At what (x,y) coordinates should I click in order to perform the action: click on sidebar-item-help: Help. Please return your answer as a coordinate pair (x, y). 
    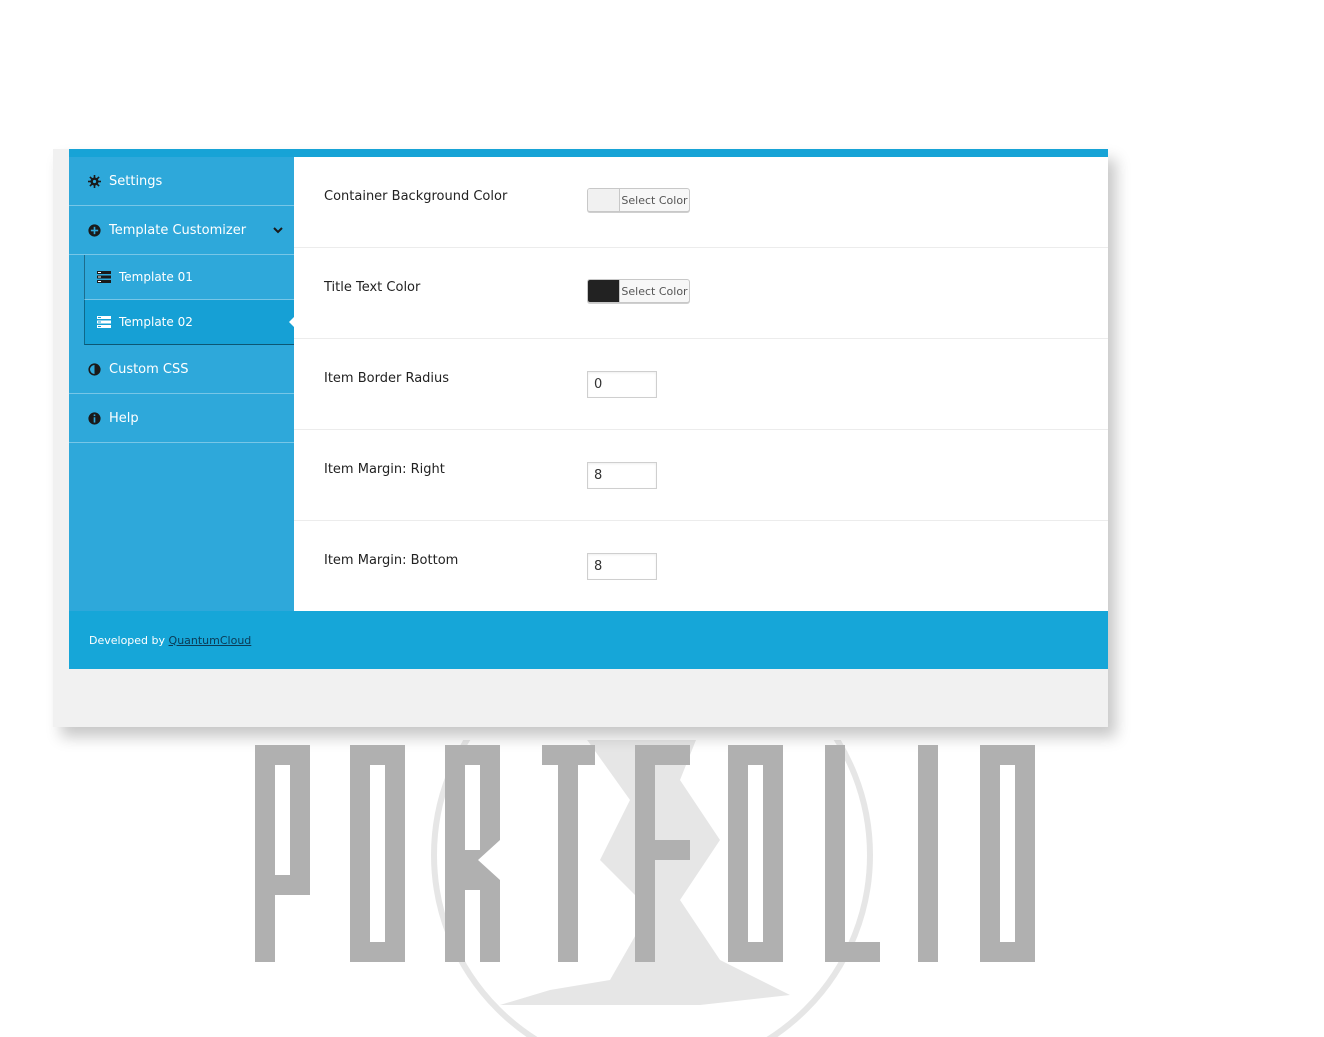
    Looking at the image, I should click on (181, 418).